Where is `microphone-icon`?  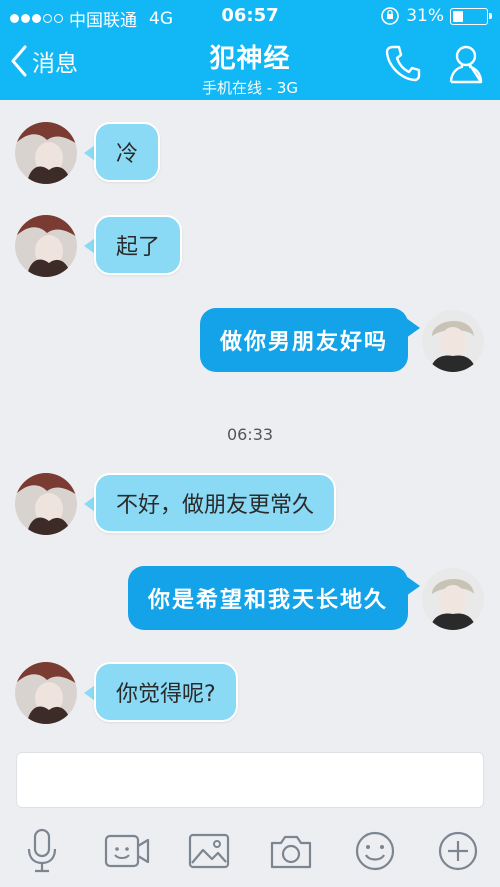
microphone-icon is located at coordinates (42, 850).